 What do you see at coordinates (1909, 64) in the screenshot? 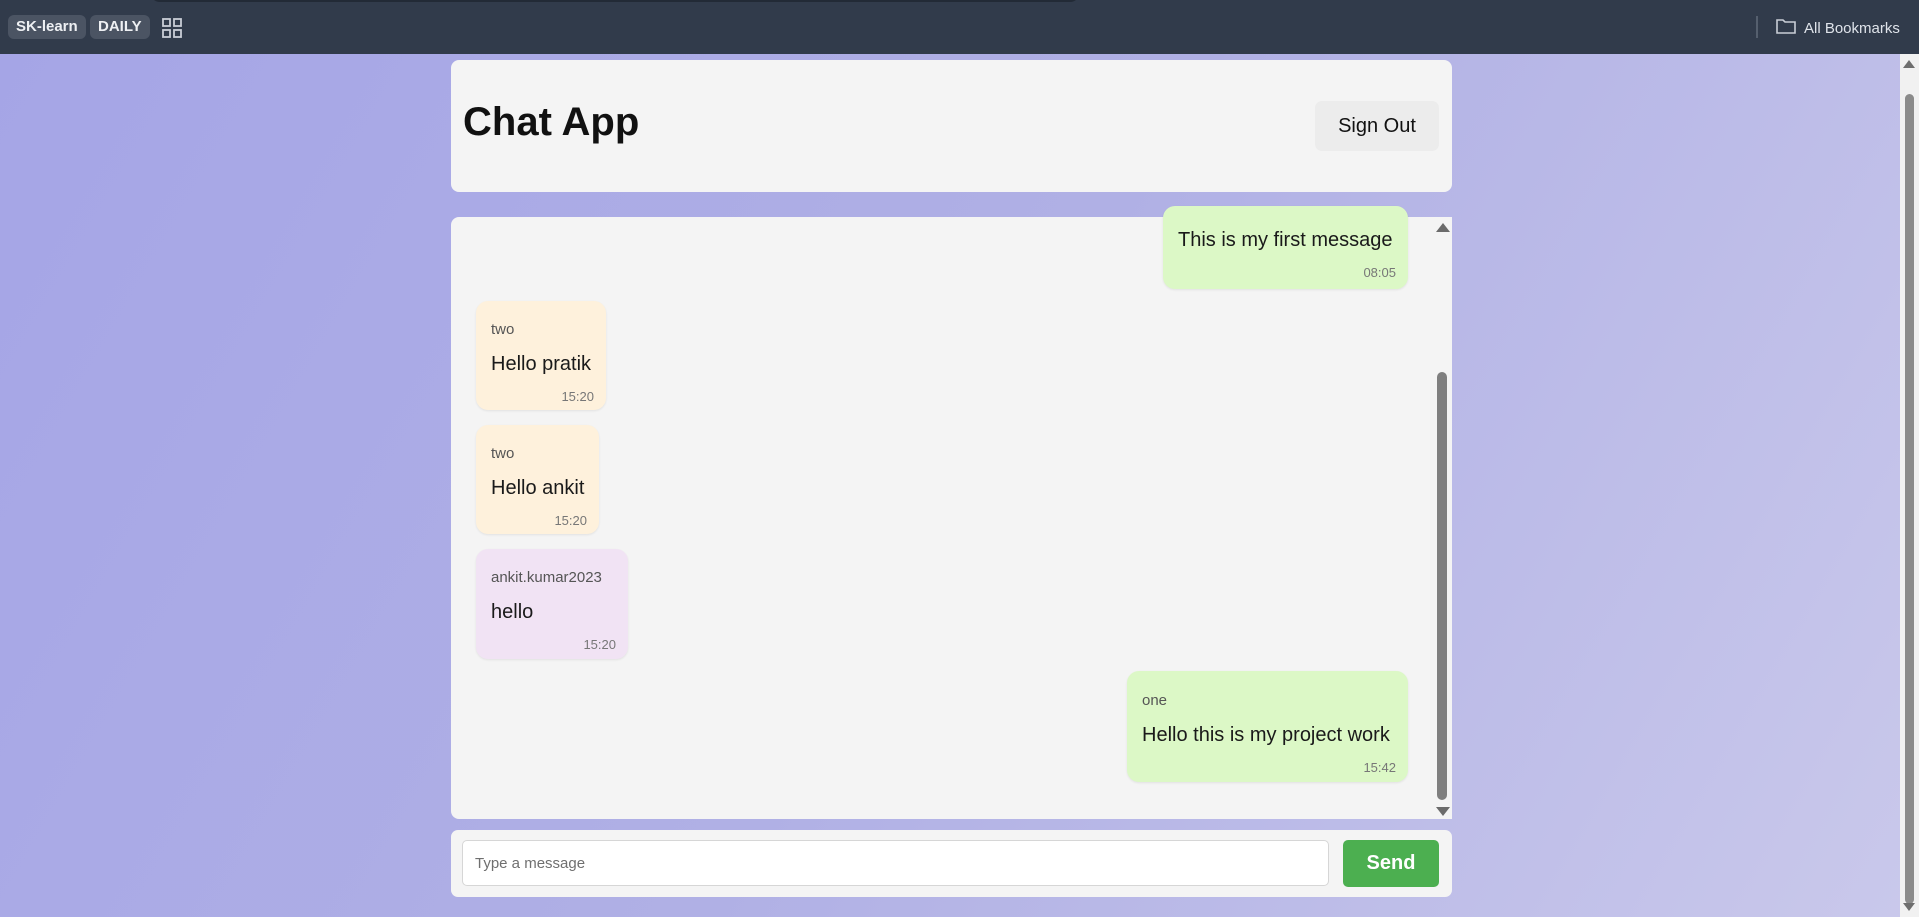
I see `page-scroll-up-arrow` at bounding box center [1909, 64].